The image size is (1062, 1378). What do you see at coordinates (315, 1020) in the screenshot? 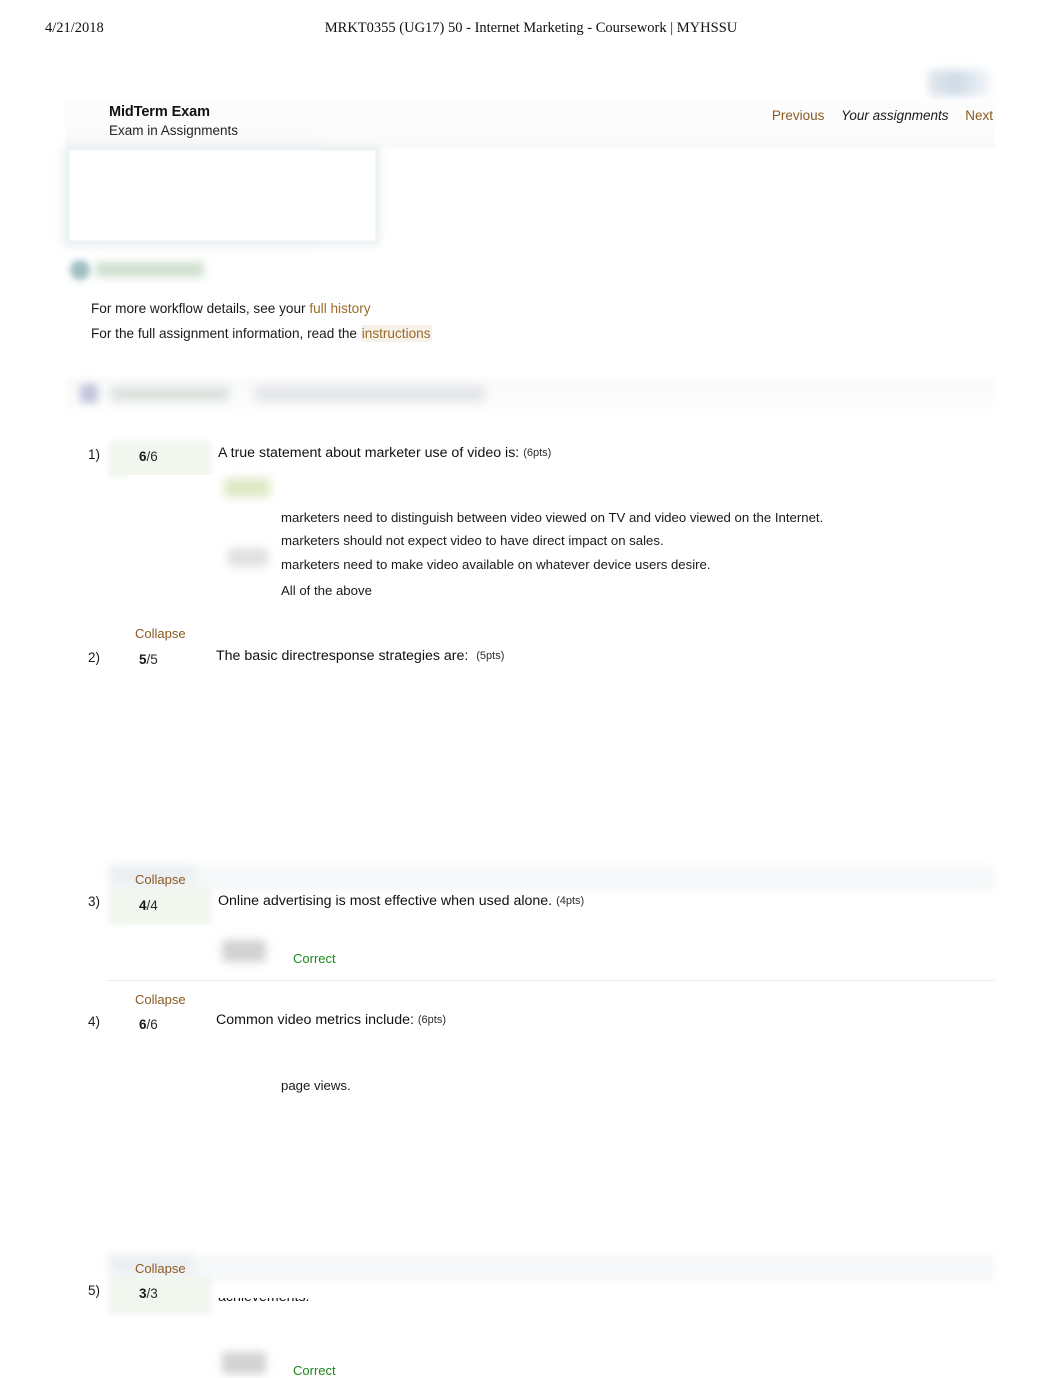
I see `question-prompt: Common video metrics include:` at bounding box center [315, 1020].